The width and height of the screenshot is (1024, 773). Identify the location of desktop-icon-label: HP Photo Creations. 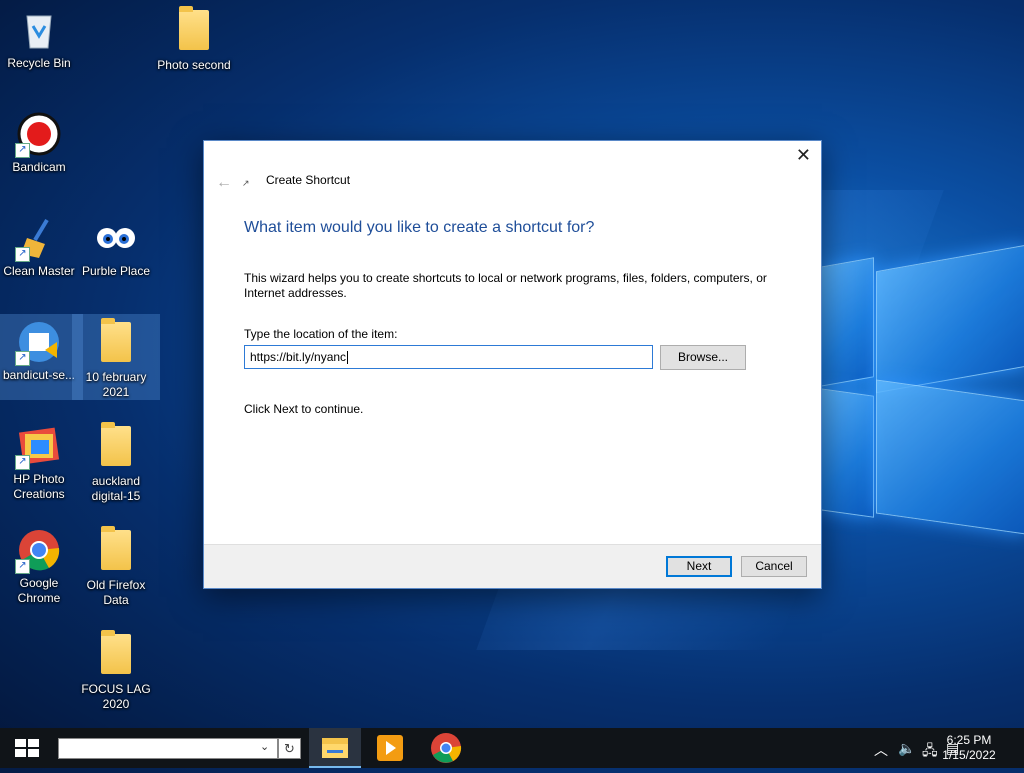
(39, 486).